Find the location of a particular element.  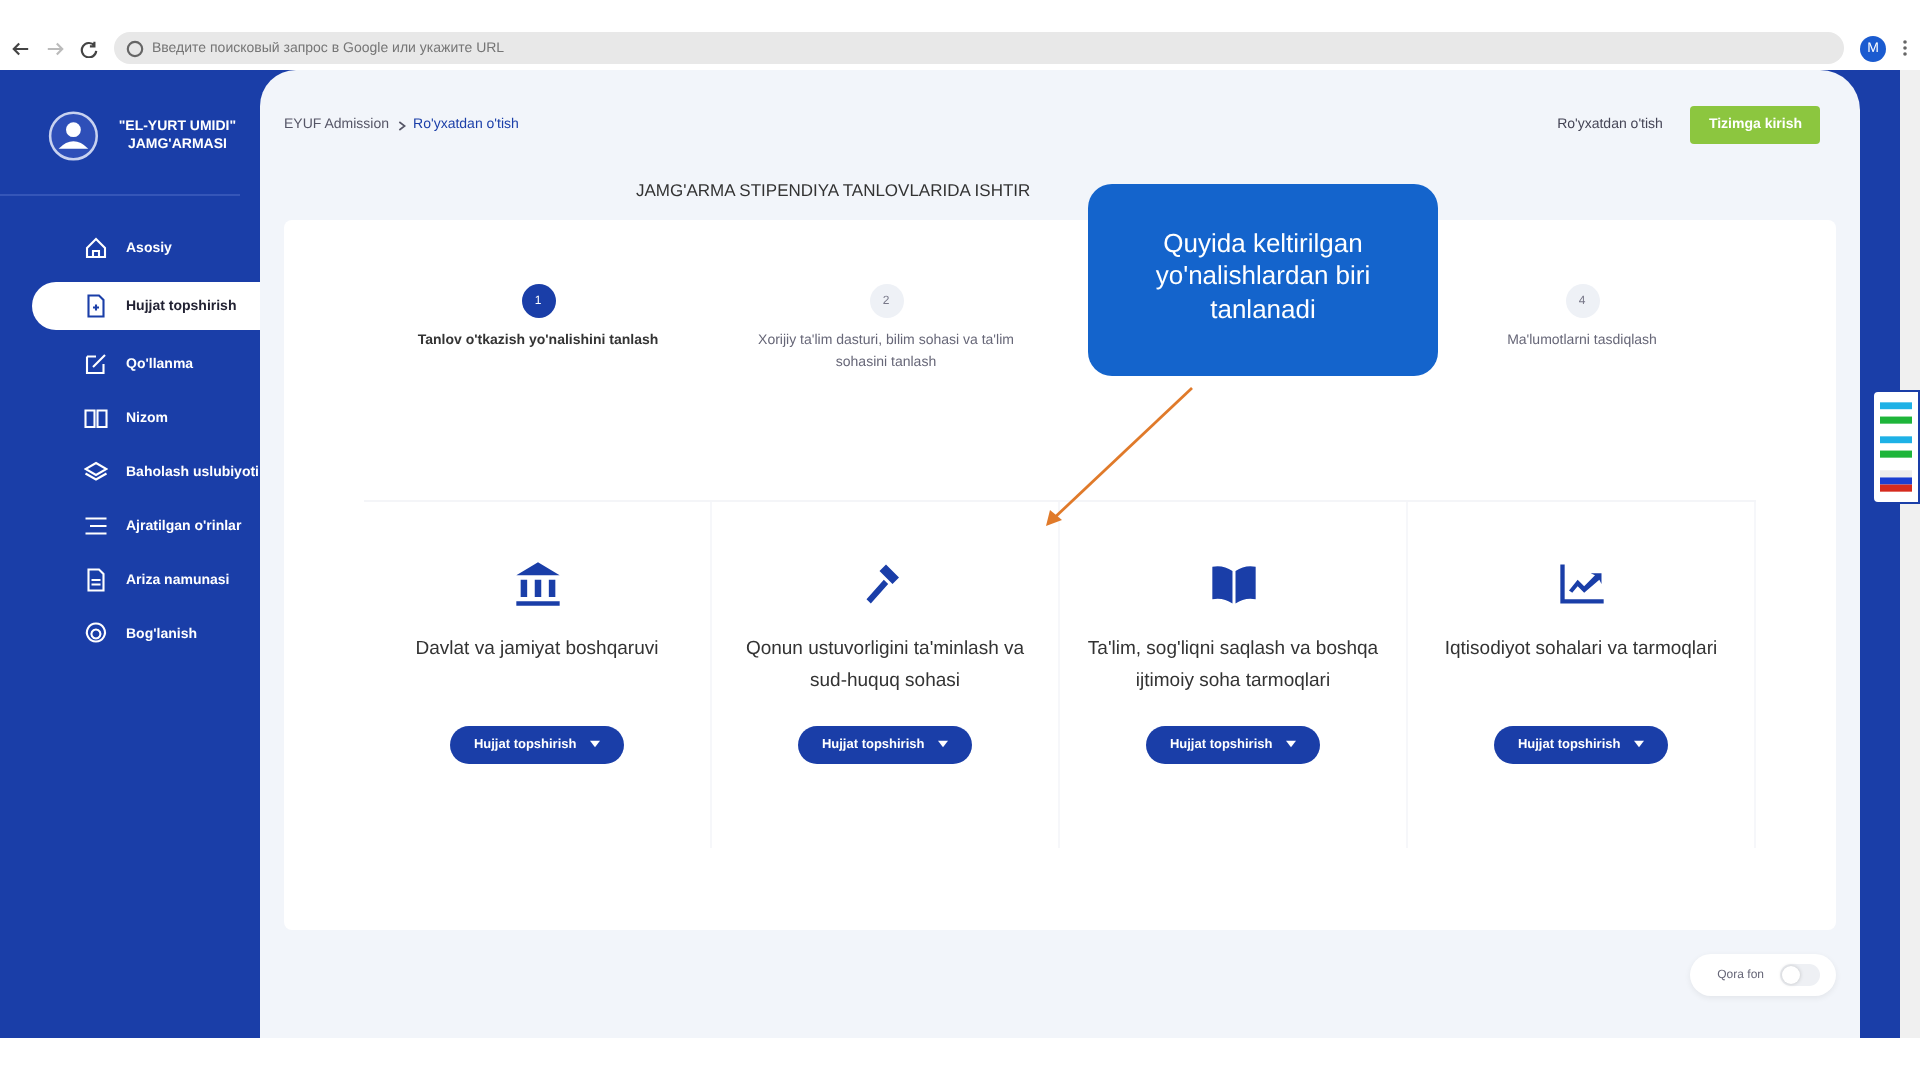

bank-icon is located at coordinates (537, 584).